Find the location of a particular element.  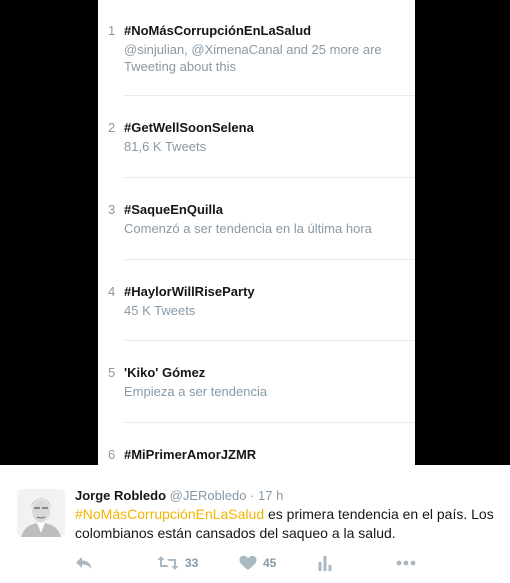

analytics-icon is located at coordinates (325, 563).